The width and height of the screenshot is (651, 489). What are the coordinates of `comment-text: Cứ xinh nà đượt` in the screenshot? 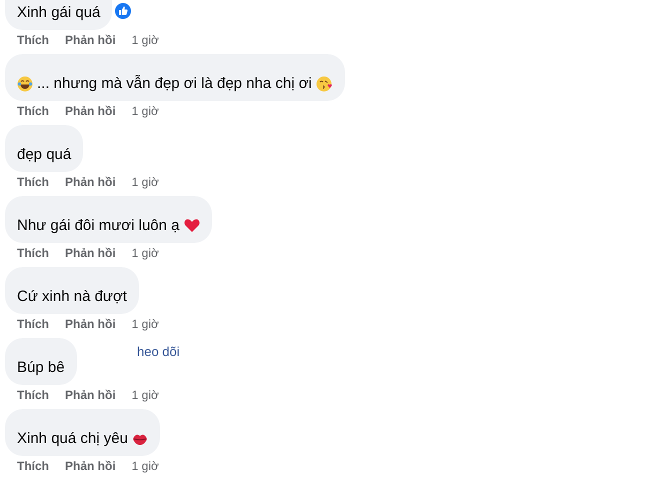 It's located at (72, 296).